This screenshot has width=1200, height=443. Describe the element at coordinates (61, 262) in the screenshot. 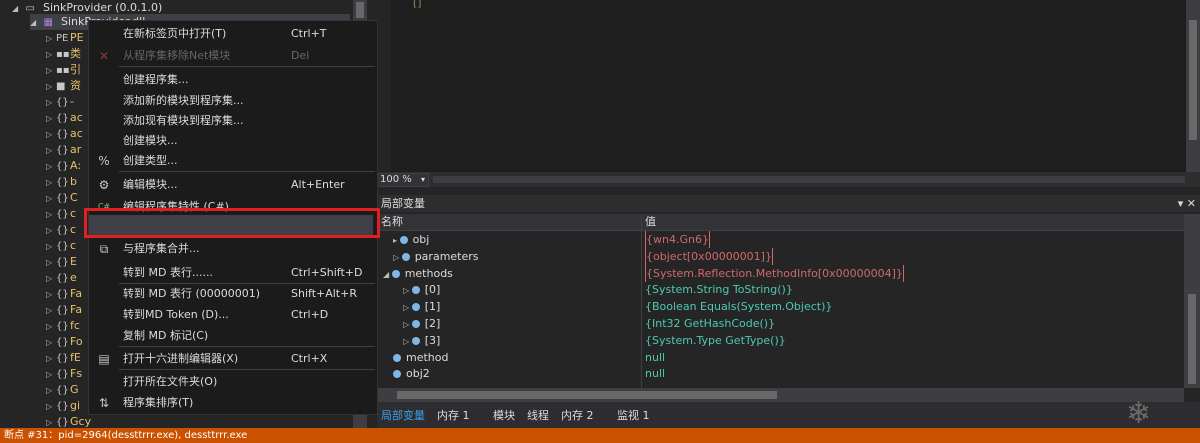

I see `tree-node: ▷ {}E` at that location.